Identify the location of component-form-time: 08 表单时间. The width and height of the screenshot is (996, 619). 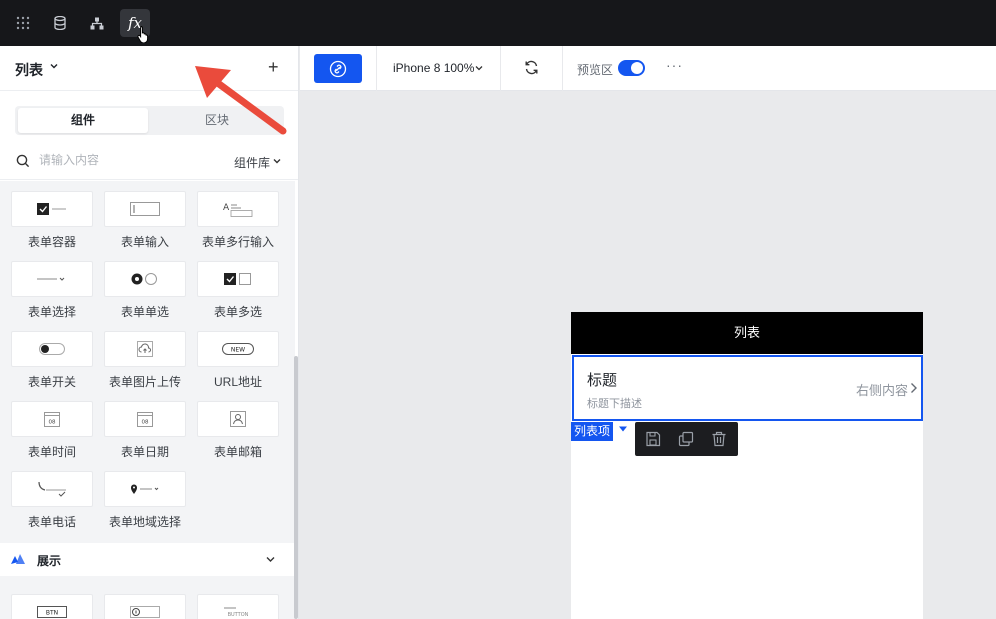
(52, 430).